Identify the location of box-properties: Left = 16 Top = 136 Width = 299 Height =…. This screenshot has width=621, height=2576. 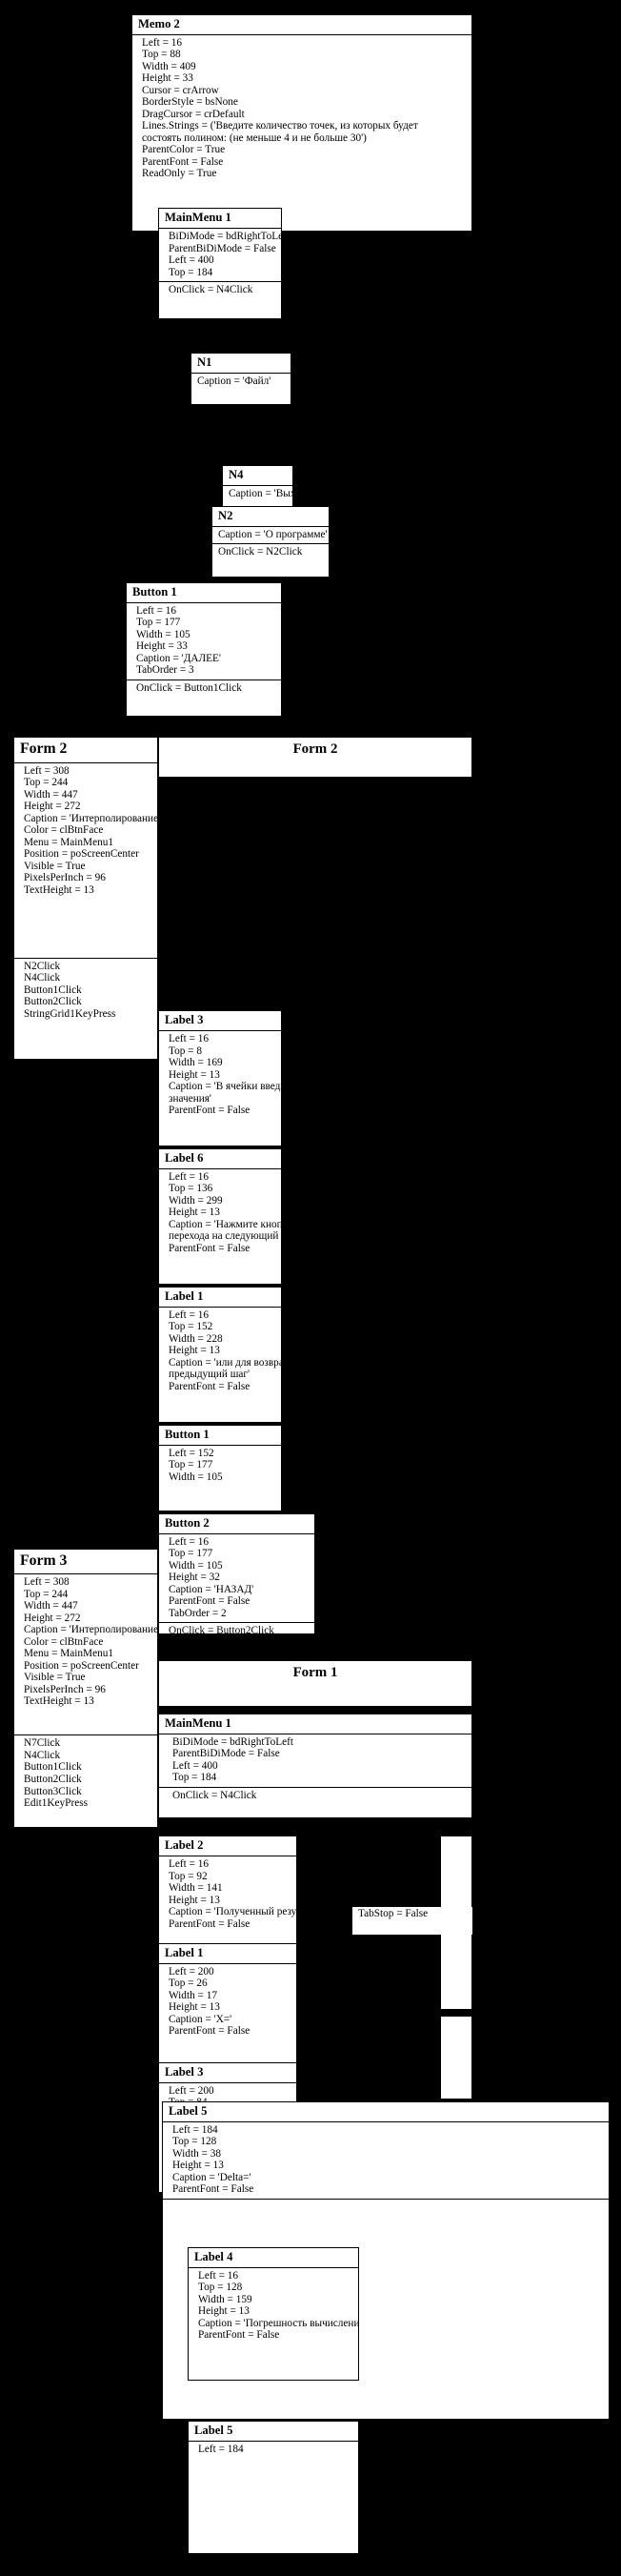
(220, 1213).